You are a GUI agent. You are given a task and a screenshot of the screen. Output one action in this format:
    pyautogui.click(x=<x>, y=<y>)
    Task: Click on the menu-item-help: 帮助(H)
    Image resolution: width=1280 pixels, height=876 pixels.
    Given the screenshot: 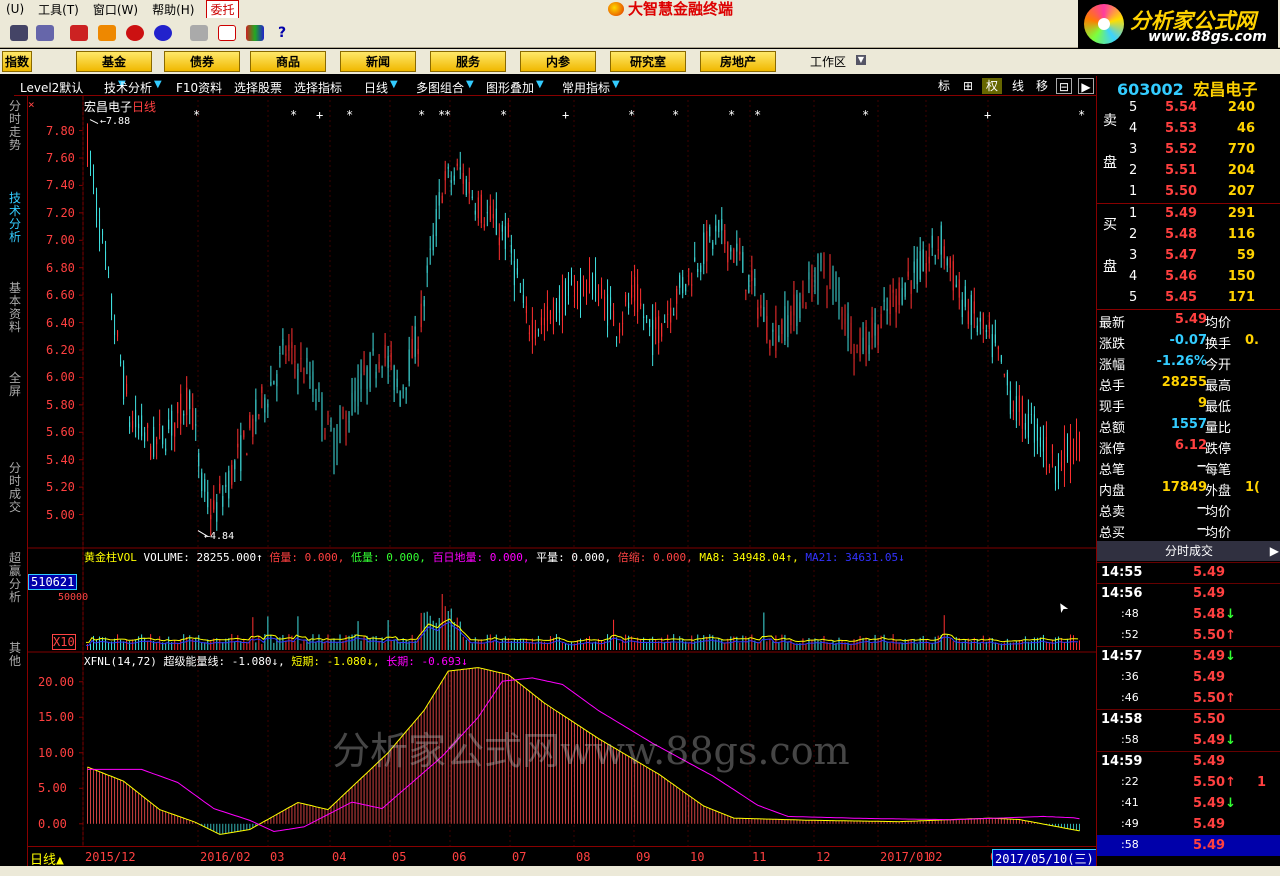 What is the action you would take?
    pyautogui.click(x=174, y=9)
    